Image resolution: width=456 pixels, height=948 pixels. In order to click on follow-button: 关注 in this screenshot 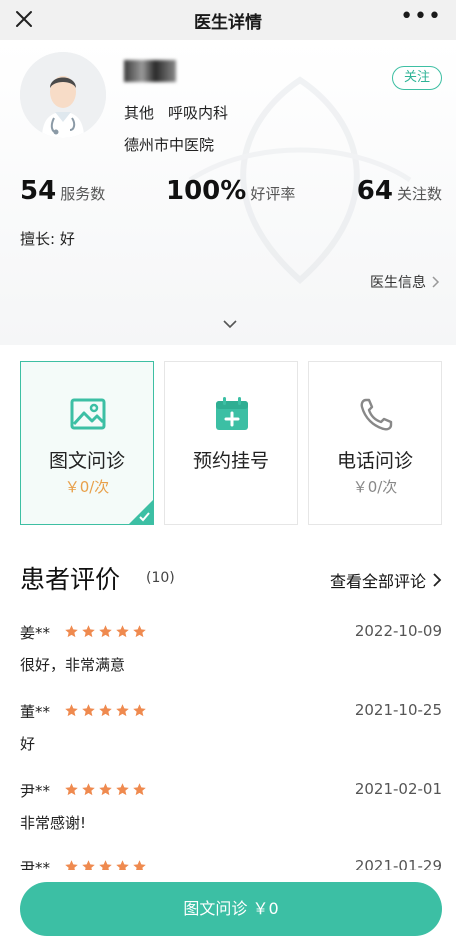, I will do `click(417, 78)`.